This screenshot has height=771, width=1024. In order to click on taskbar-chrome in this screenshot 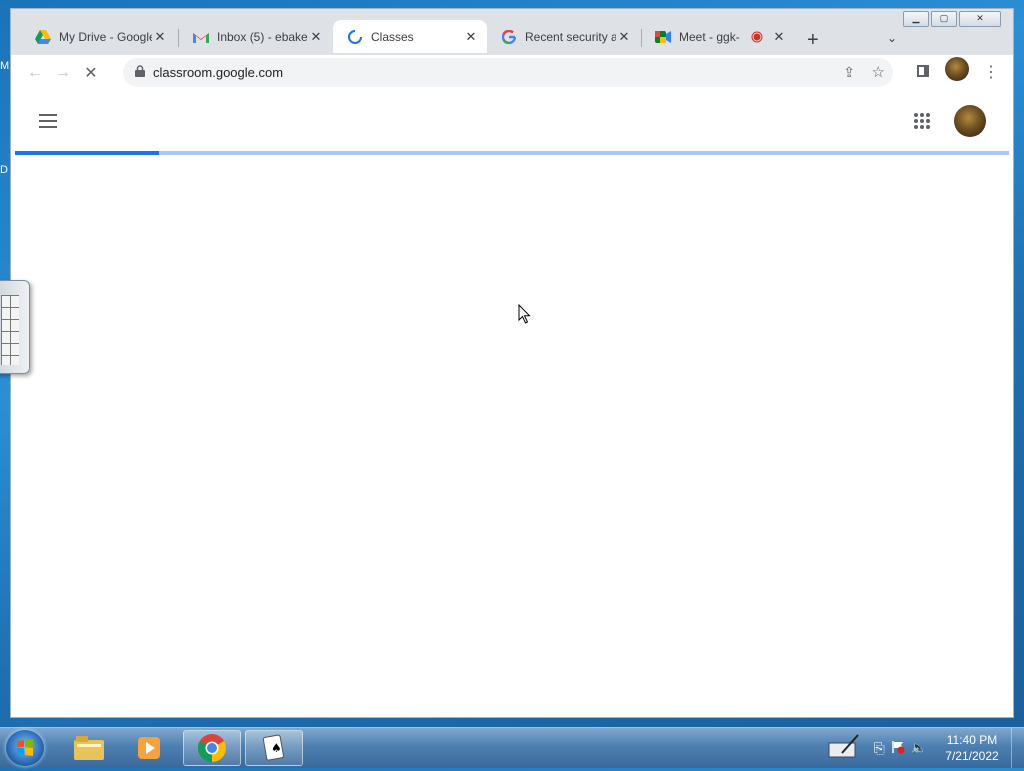, I will do `click(212, 748)`.